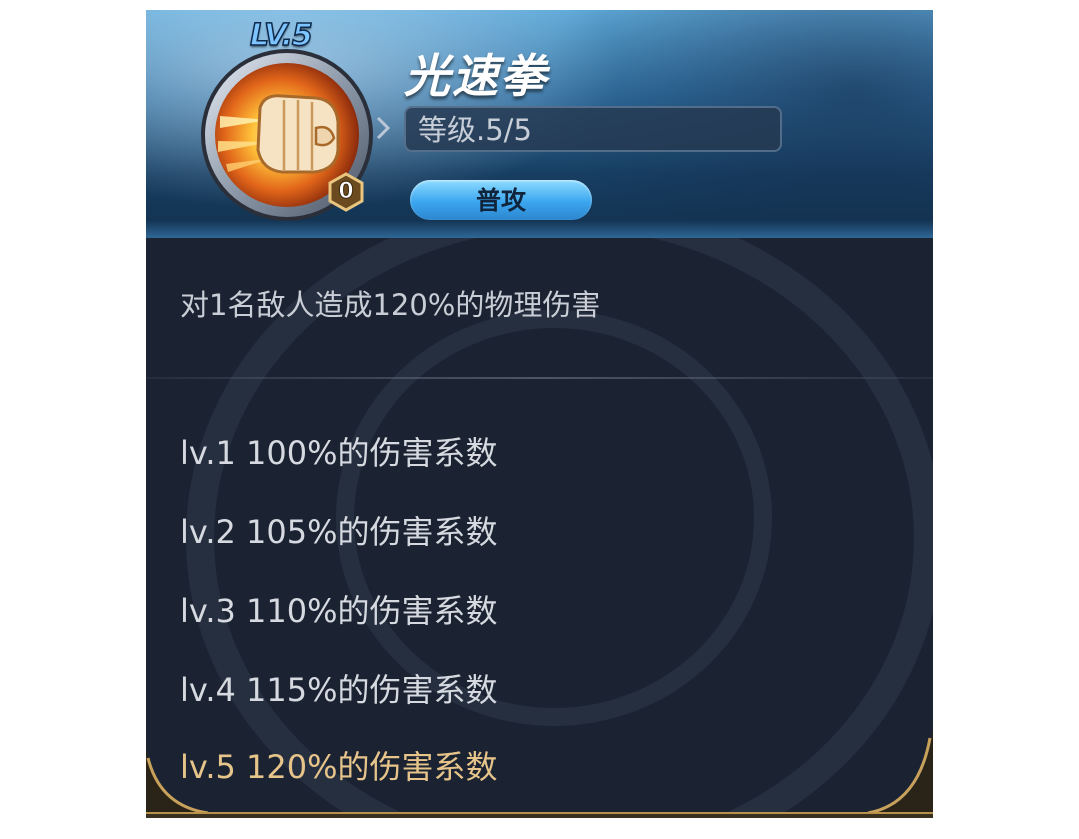  Describe the element at coordinates (339, 611) in the screenshot. I see `level-row-3: lv.3 110%的伤害系数` at that location.